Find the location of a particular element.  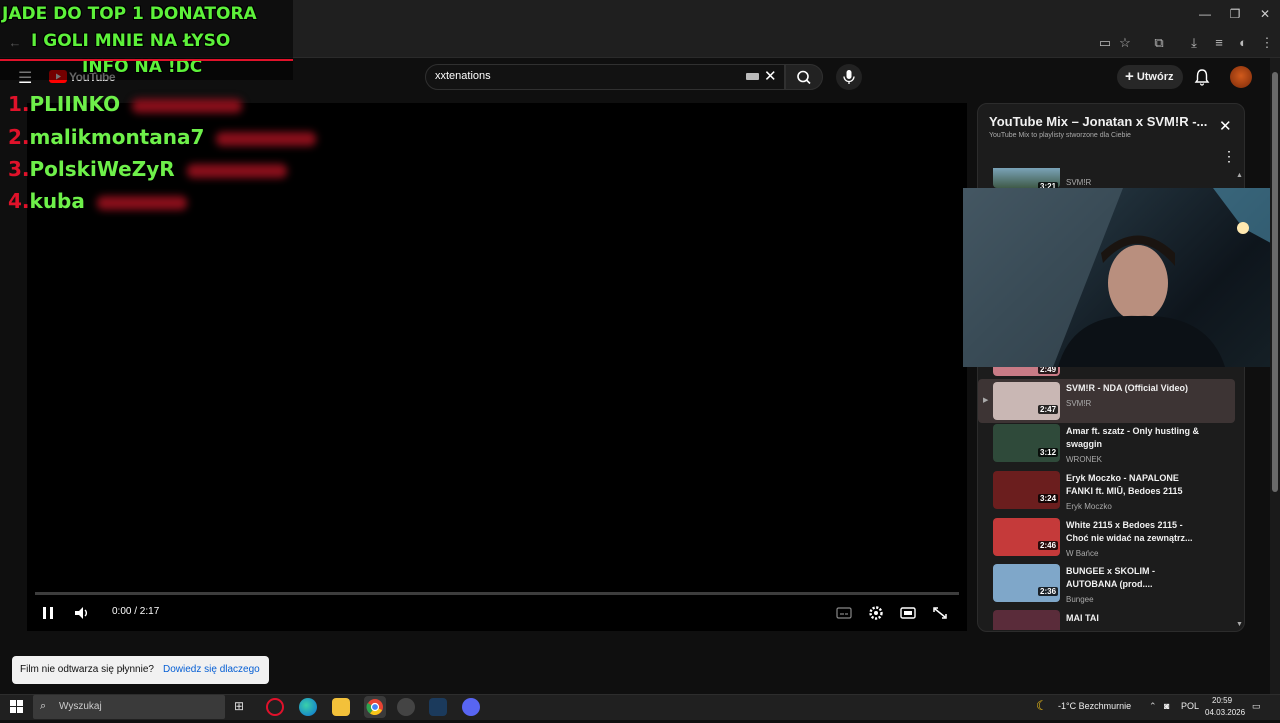

create-button-label: Utwórz is located at coordinates (1155, 77).